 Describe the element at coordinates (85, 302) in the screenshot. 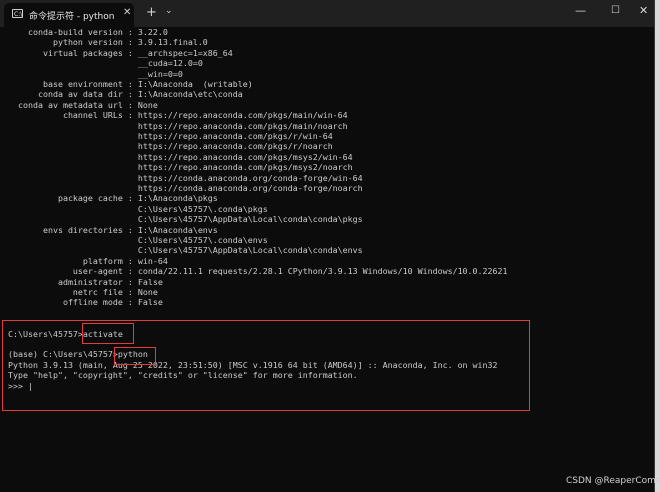

I see `console-line: offline mode : False` at that location.